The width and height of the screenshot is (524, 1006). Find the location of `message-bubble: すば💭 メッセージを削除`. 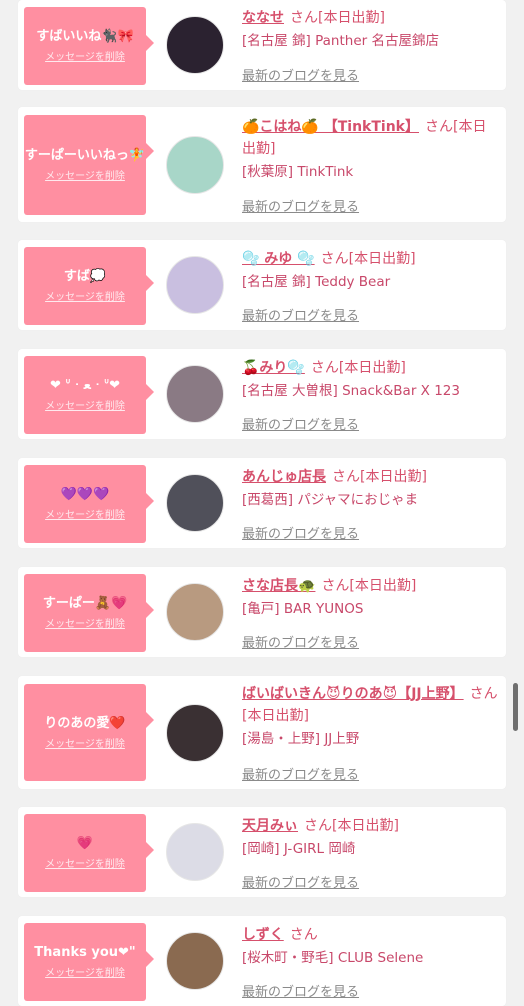

message-bubble: すば💭 メッセージを削除 is located at coordinates (89, 286).